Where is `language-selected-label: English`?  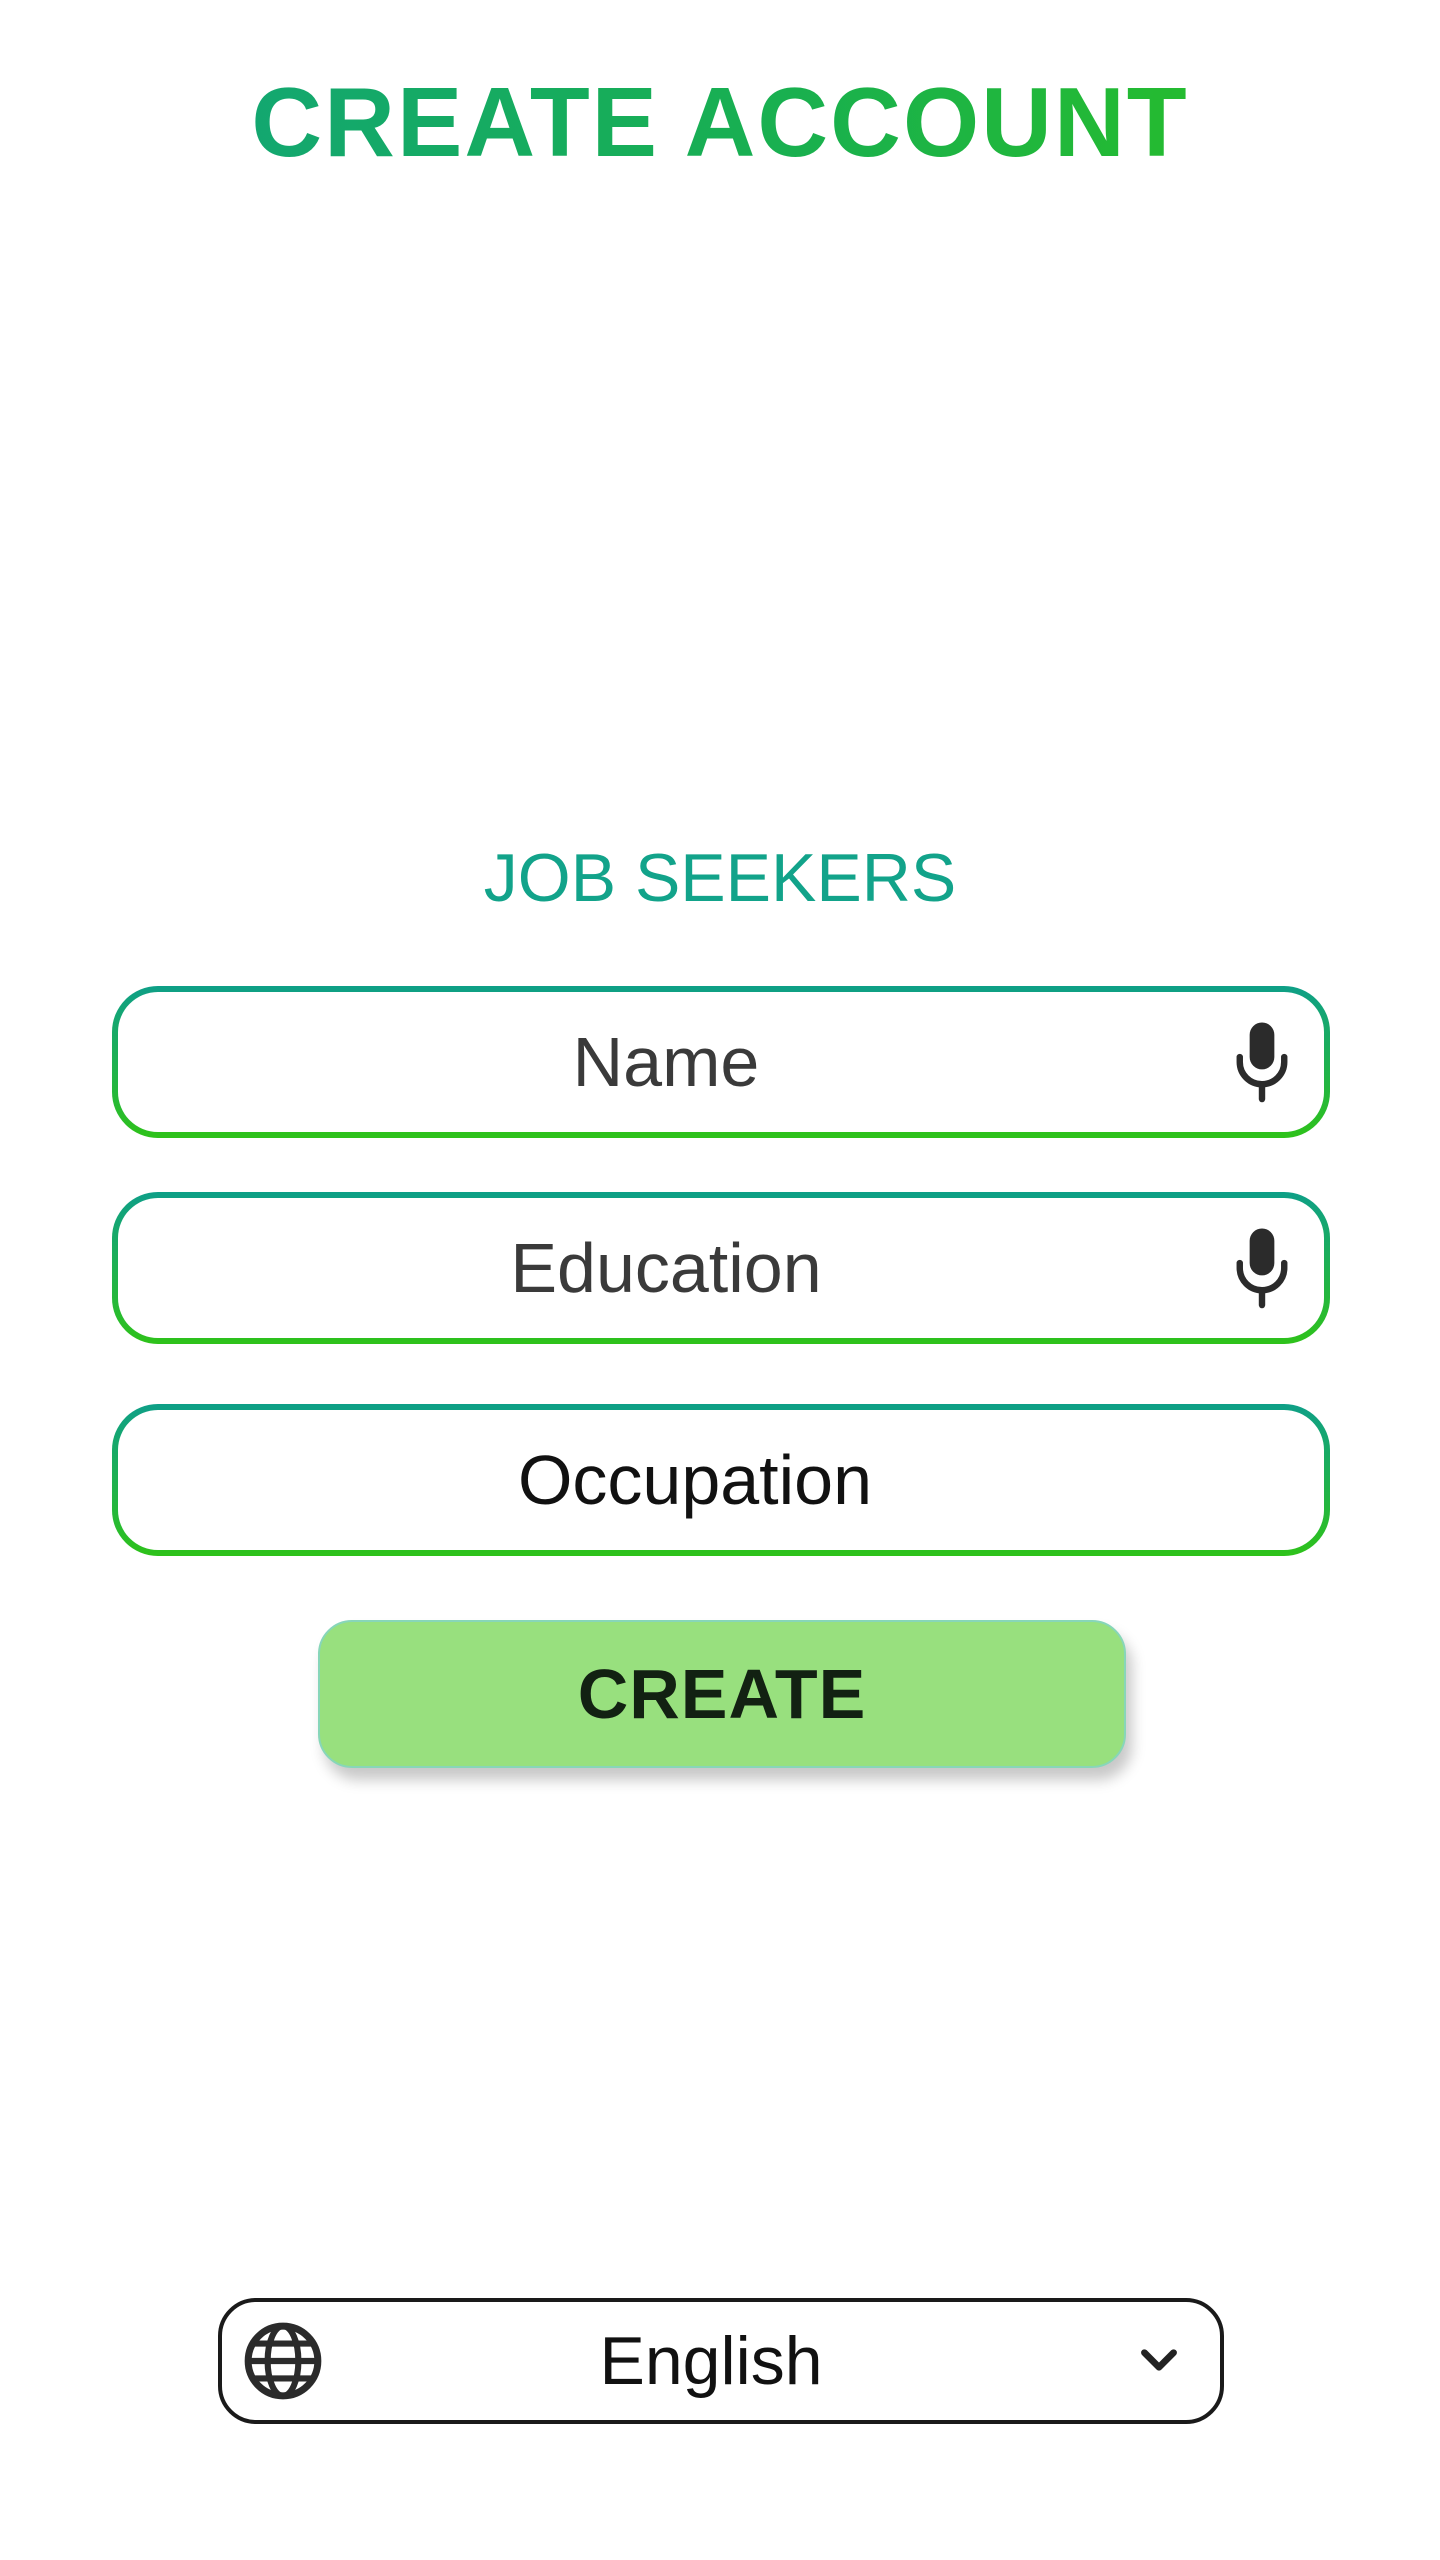 language-selected-label: English is located at coordinates (711, 2361).